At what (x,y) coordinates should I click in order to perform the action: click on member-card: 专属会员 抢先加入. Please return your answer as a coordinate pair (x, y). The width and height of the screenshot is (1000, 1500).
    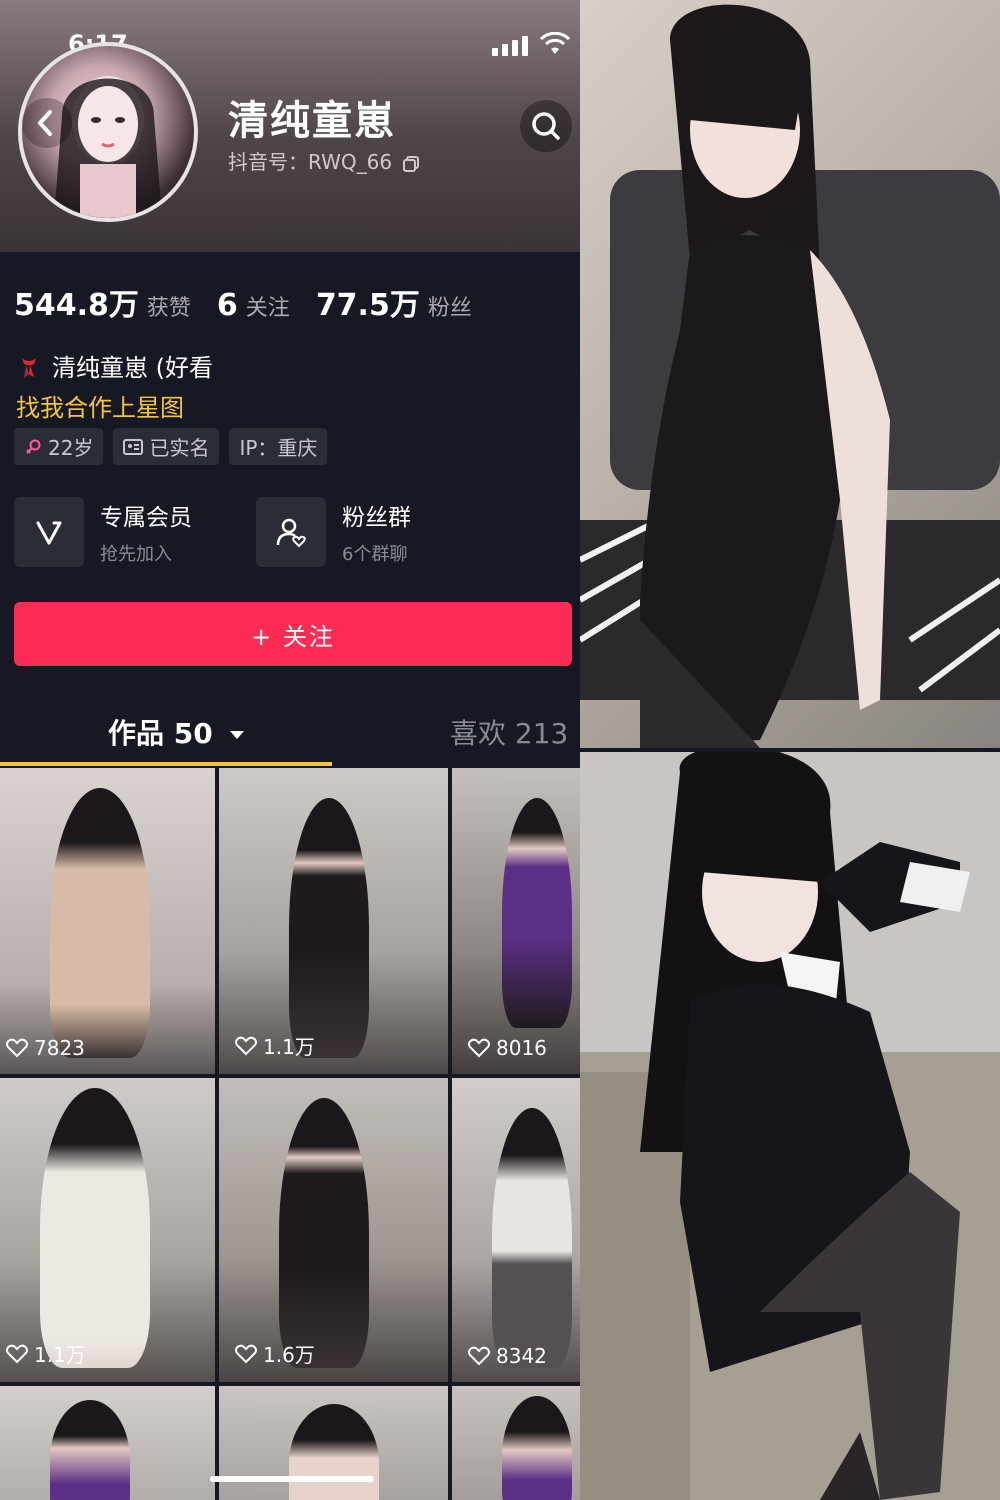
    Looking at the image, I should click on (103, 532).